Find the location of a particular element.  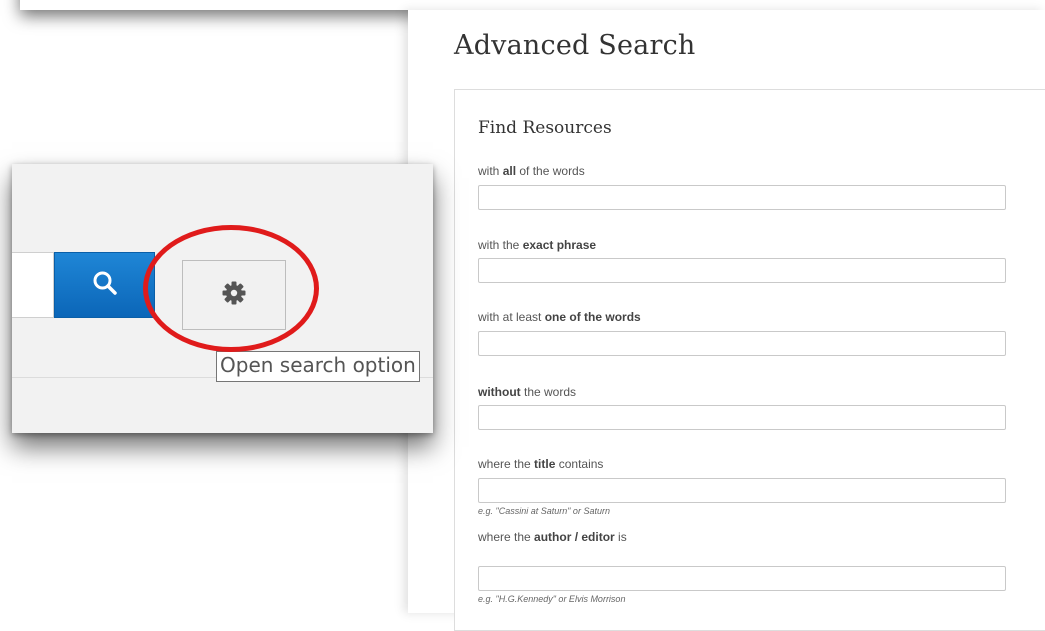

search-icon is located at coordinates (105, 285).